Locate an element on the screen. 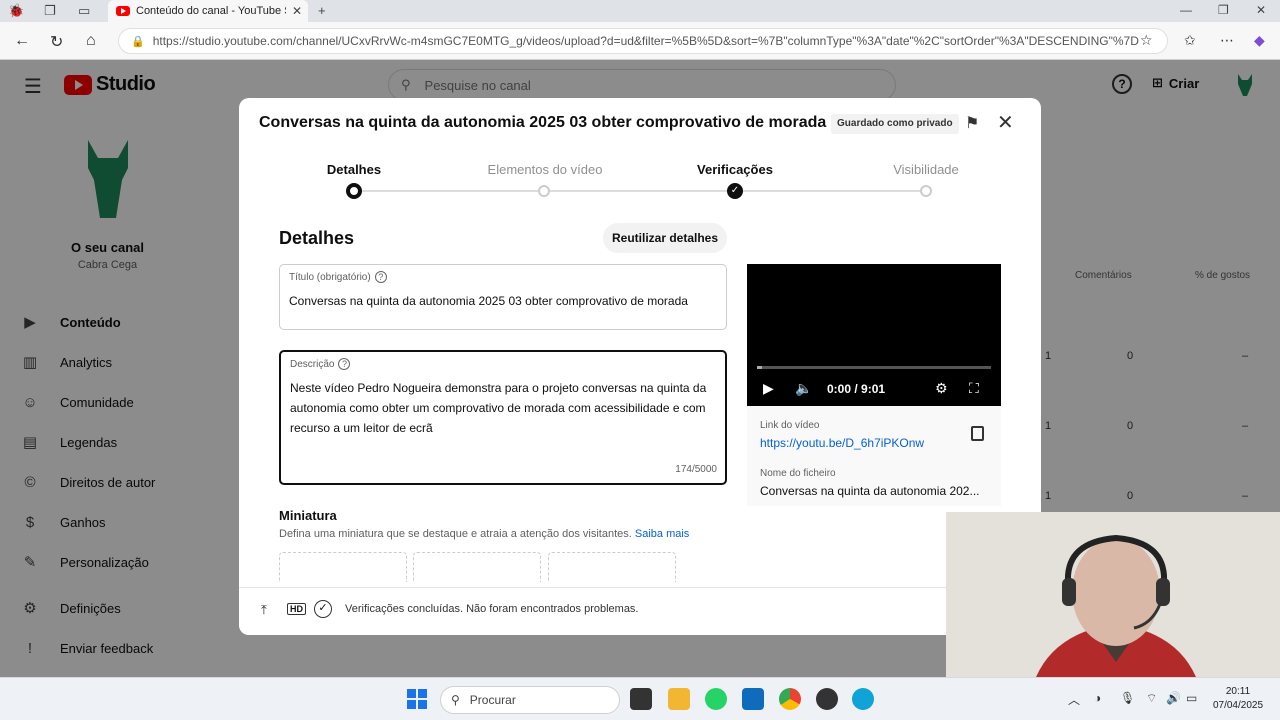 This screenshot has height=720, width=1280. close-icon: ✕ is located at coordinates (1005, 122).